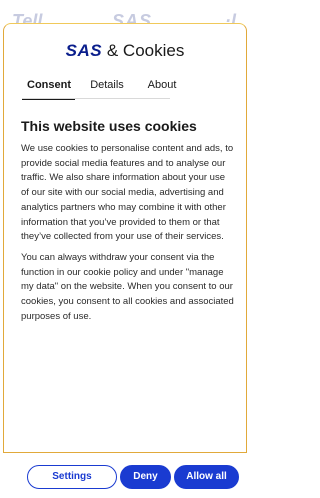  Describe the element at coordinates (72, 477) in the screenshot. I see `settings-button: Settings` at that location.